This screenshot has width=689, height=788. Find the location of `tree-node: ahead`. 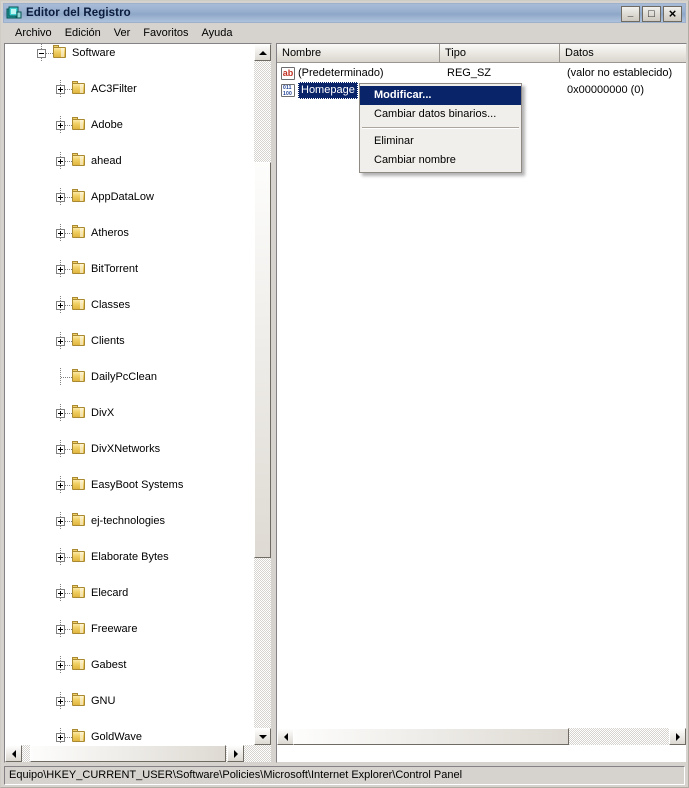

tree-node: ahead is located at coordinates (129, 161).